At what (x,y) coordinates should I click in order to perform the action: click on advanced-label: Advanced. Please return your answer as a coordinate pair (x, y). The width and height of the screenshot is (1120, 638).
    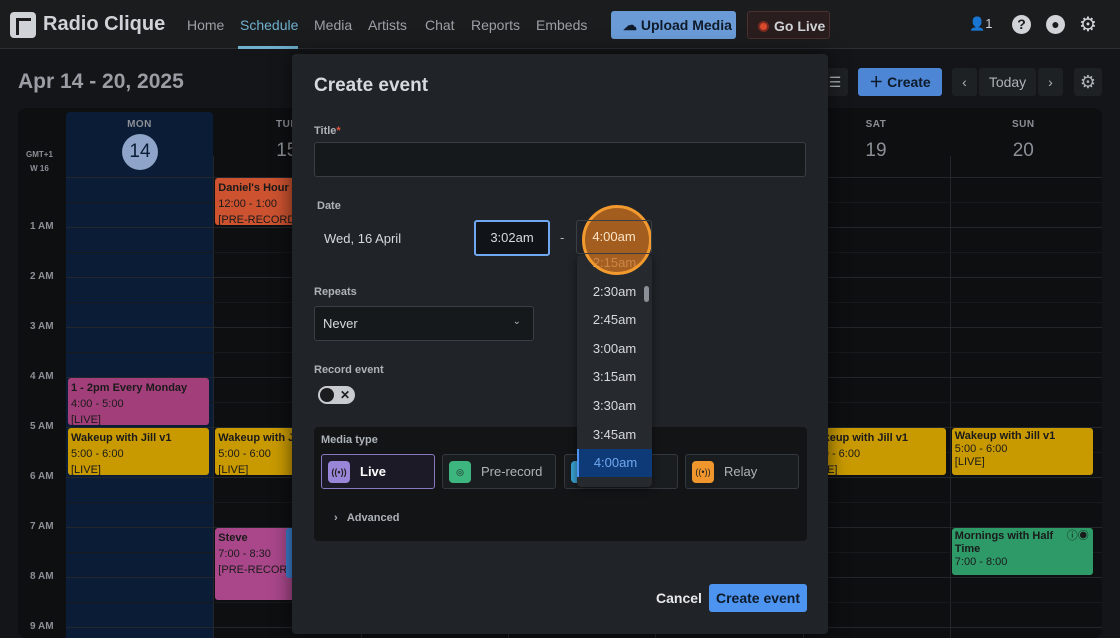
    Looking at the image, I should click on (373, 518).